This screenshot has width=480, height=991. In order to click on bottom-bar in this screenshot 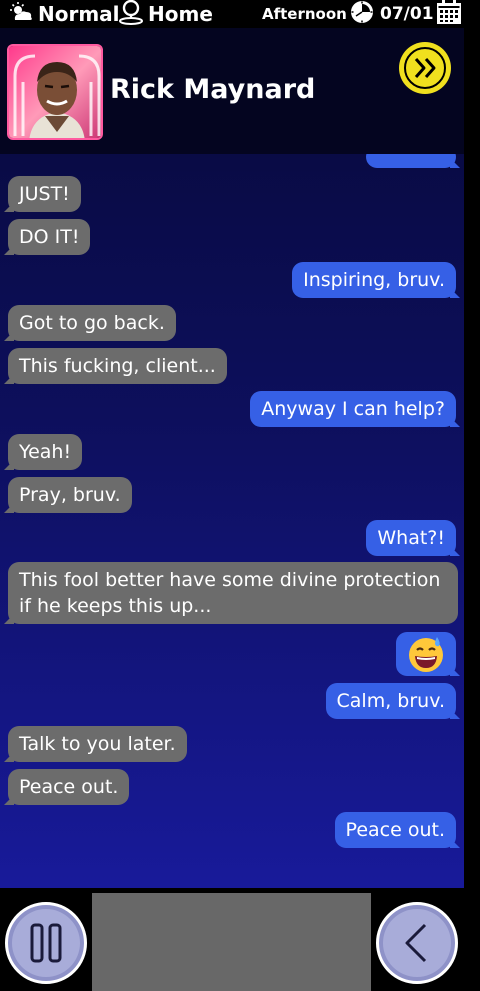, I will do `click(240, 939)`.